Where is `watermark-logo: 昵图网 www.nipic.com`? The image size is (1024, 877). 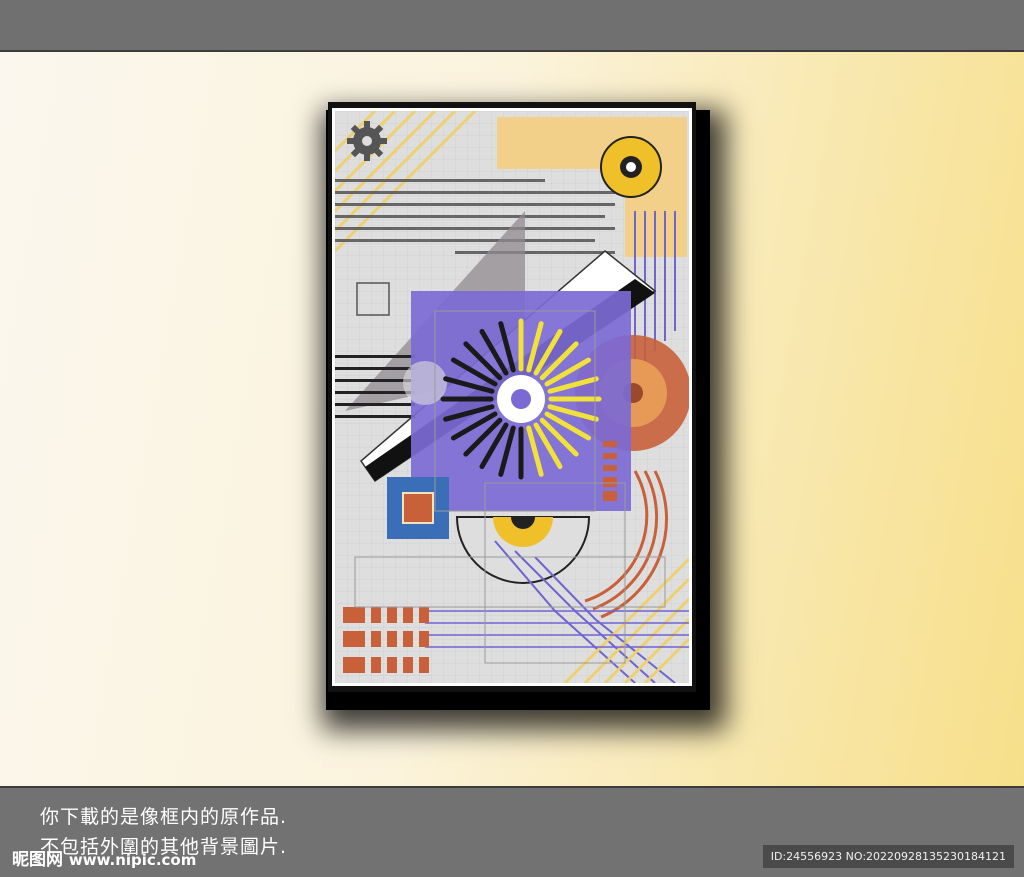 watermark-logo: 昵图网 www.nipic.com is located at coordinates (104, 857).